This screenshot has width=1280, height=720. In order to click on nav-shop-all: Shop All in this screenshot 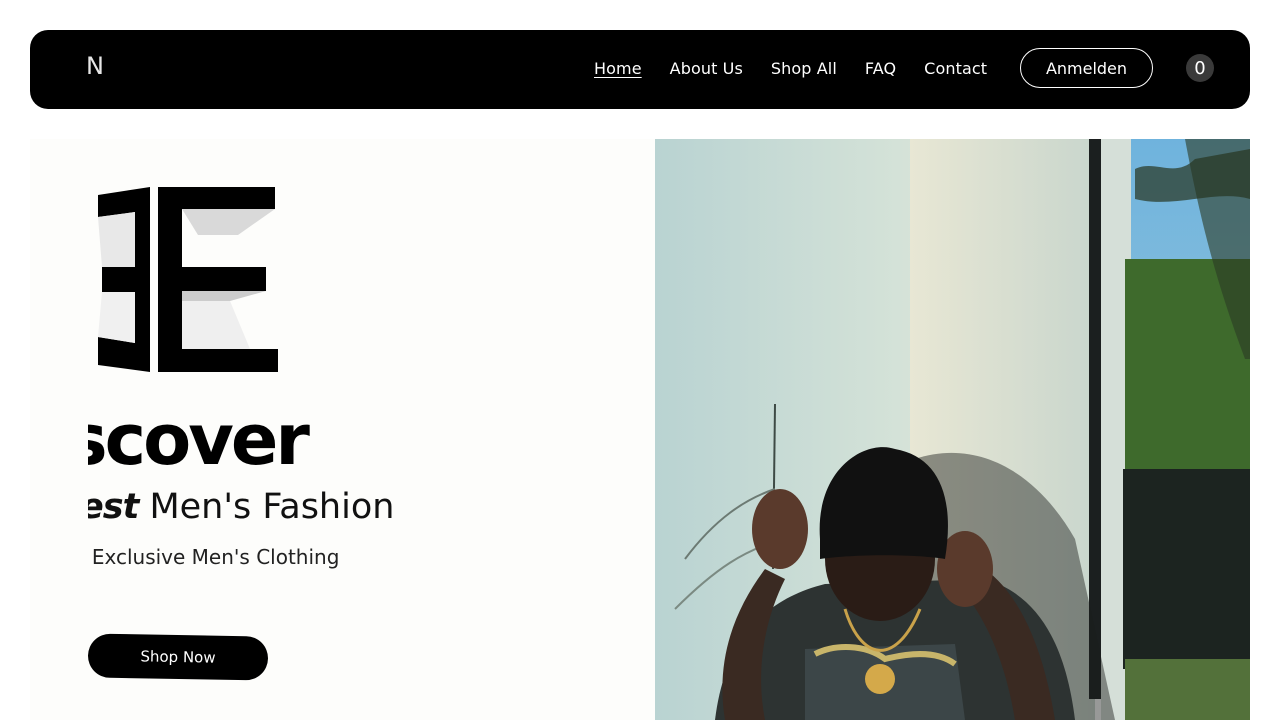, I will do `click(804, 68)`.